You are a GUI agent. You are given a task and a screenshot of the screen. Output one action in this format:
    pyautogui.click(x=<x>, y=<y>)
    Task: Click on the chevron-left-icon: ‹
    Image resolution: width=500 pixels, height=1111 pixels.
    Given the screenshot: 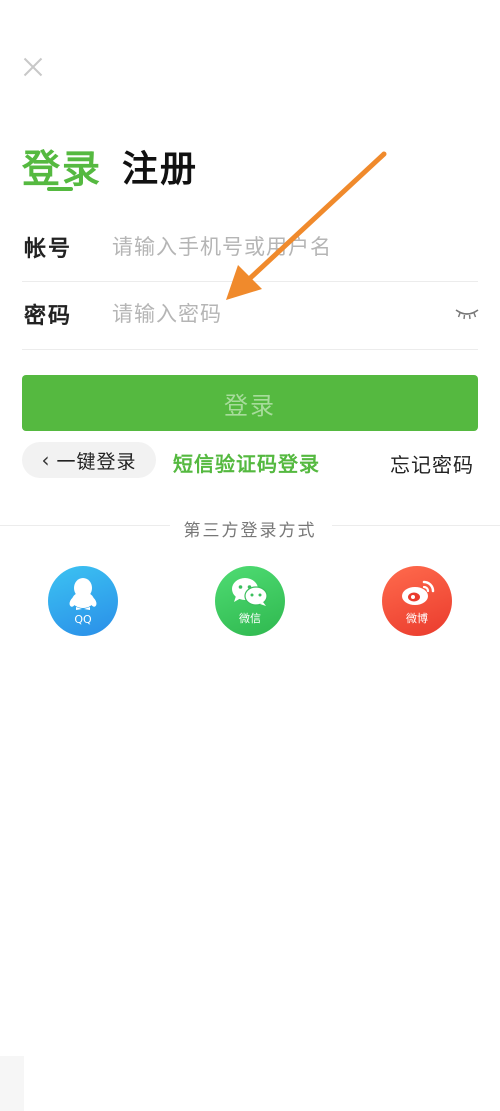 What is the action you would take?
    pyautogui.click(x=46, y=460)
    